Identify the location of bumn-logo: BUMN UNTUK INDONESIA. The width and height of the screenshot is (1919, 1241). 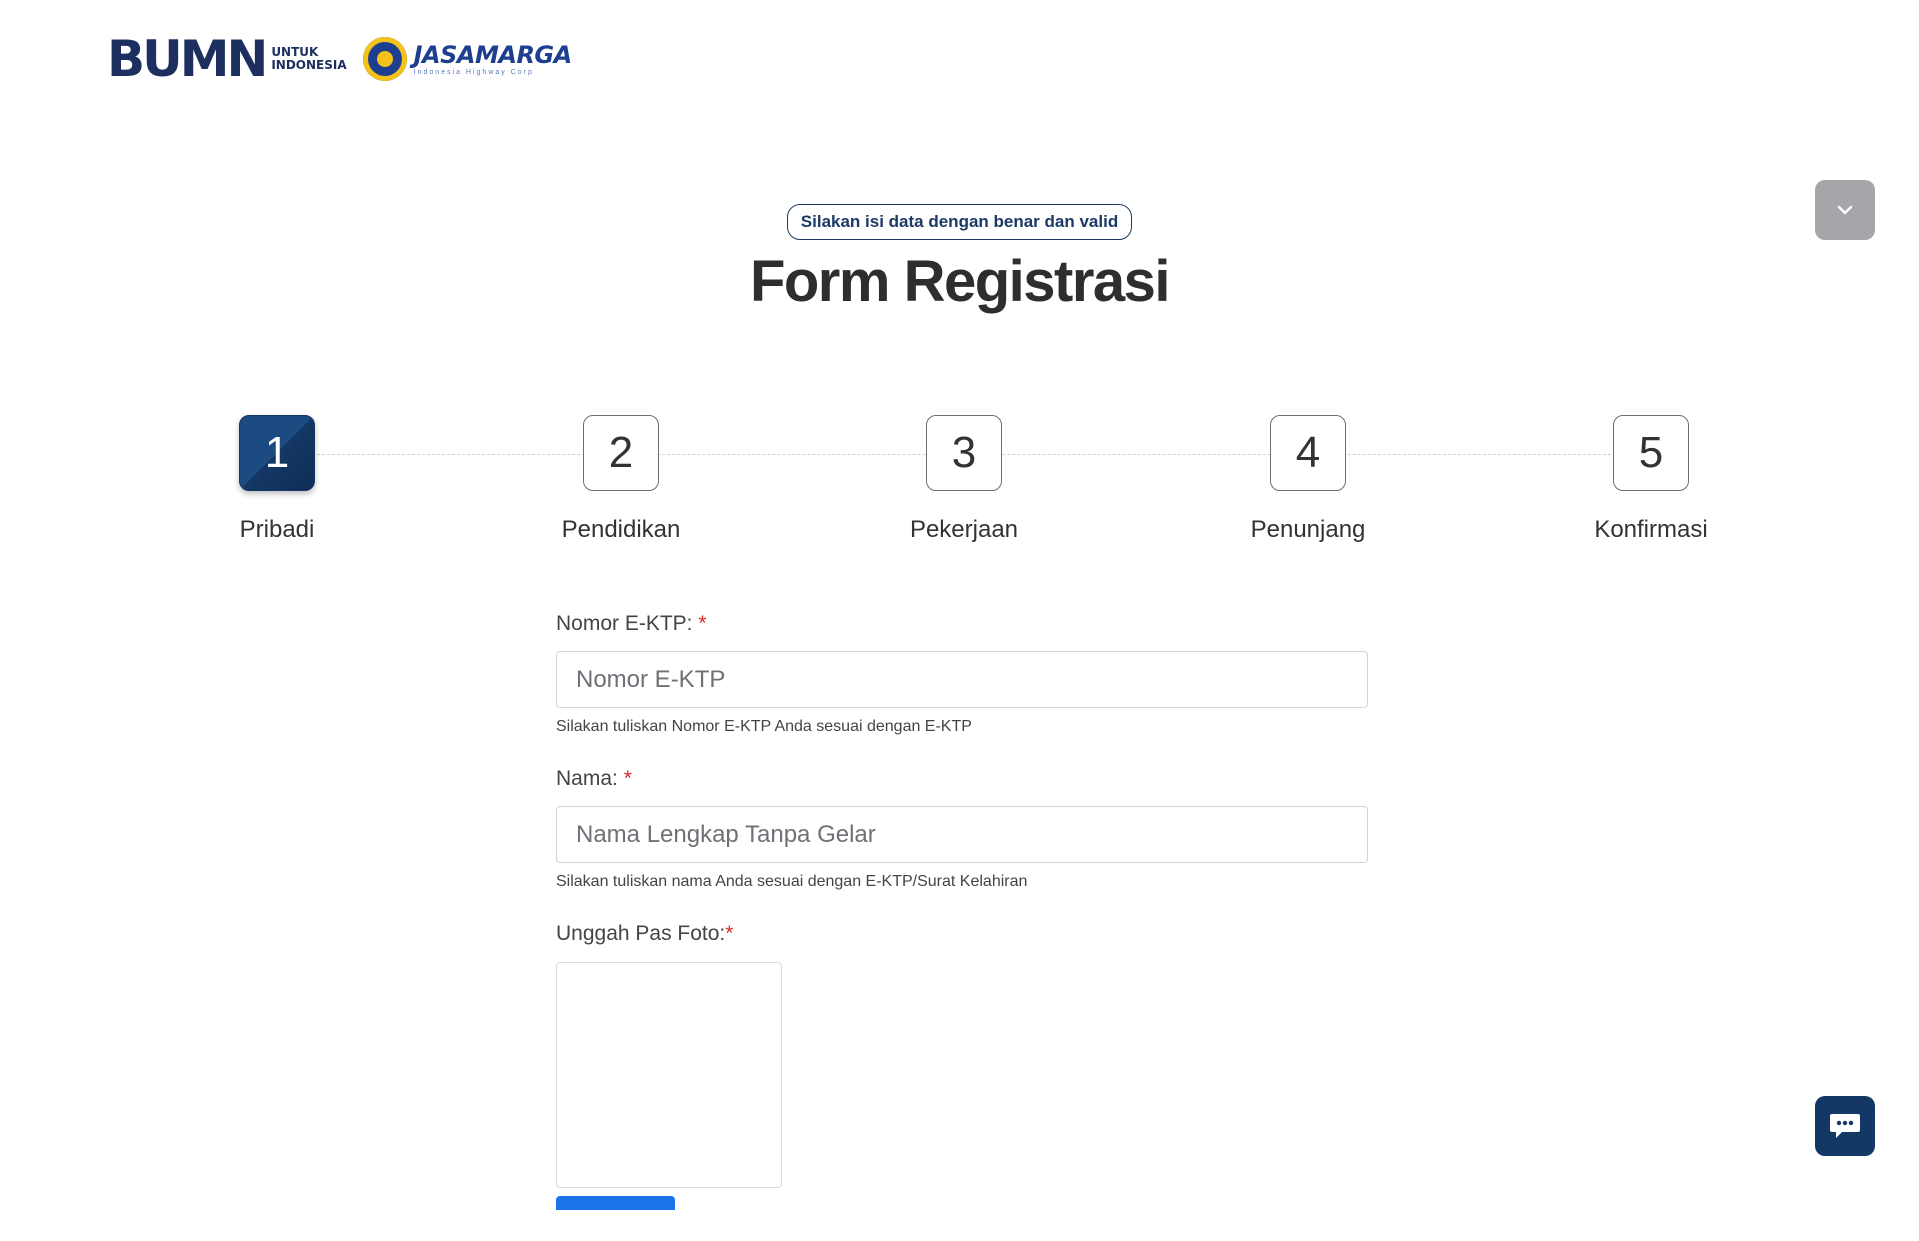
(227, 59).